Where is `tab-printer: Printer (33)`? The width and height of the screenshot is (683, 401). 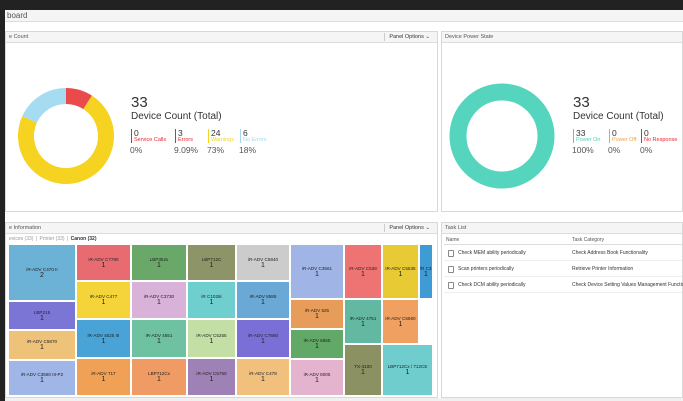
tab-printer: Printer (33) is located at coordinates (52, 239).